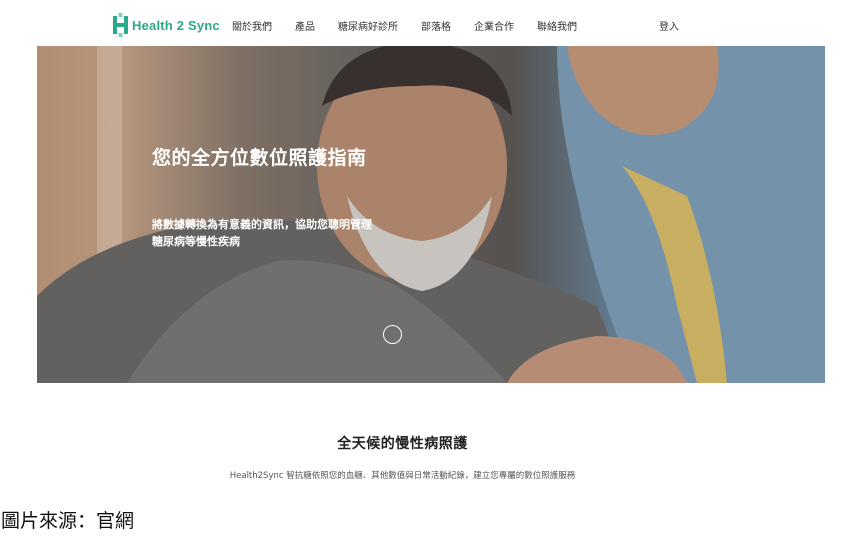 The image size is (865, 550). What do you see at coordinates (259, 158) in the screenshot?
I see `hero-title: 您的全方位數位照護指南` at bounding box center [259, 158].